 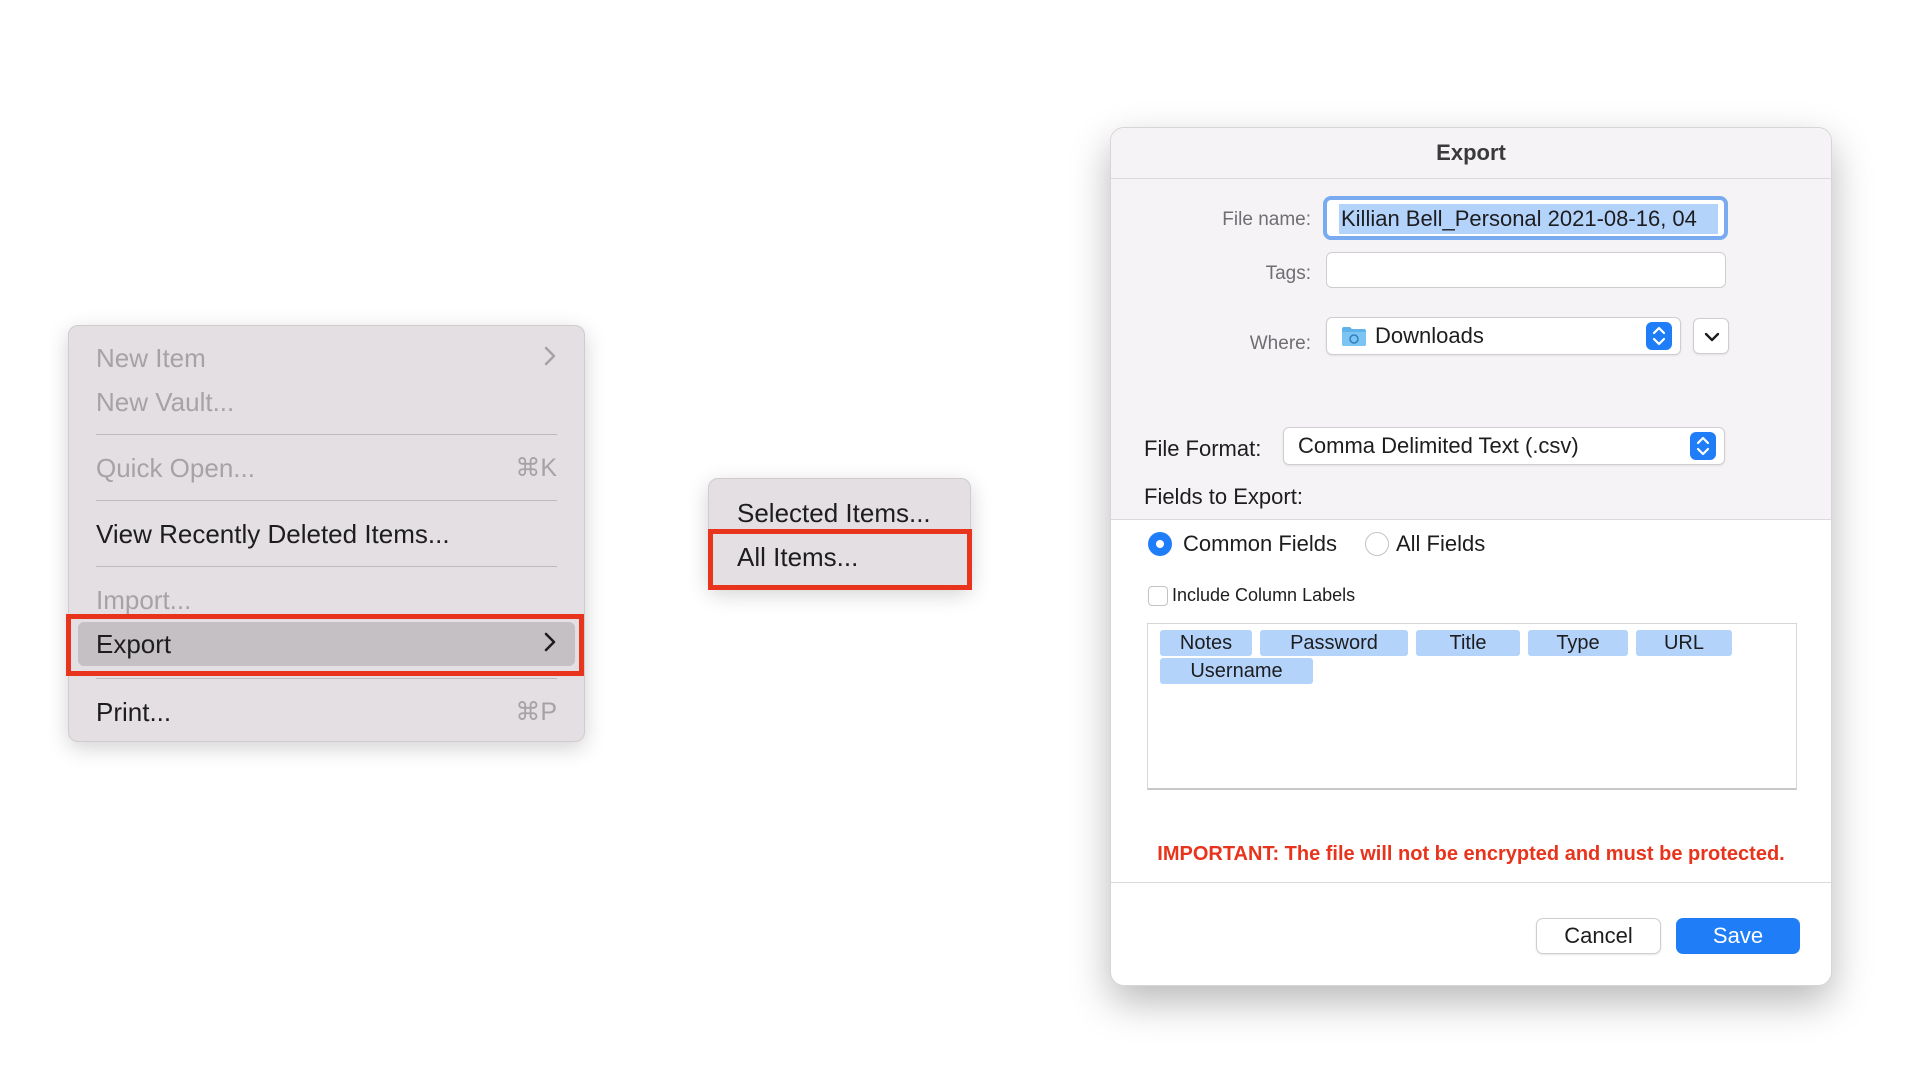 I want to click on file-name-label: File name:, so click(x=1266, y=219).